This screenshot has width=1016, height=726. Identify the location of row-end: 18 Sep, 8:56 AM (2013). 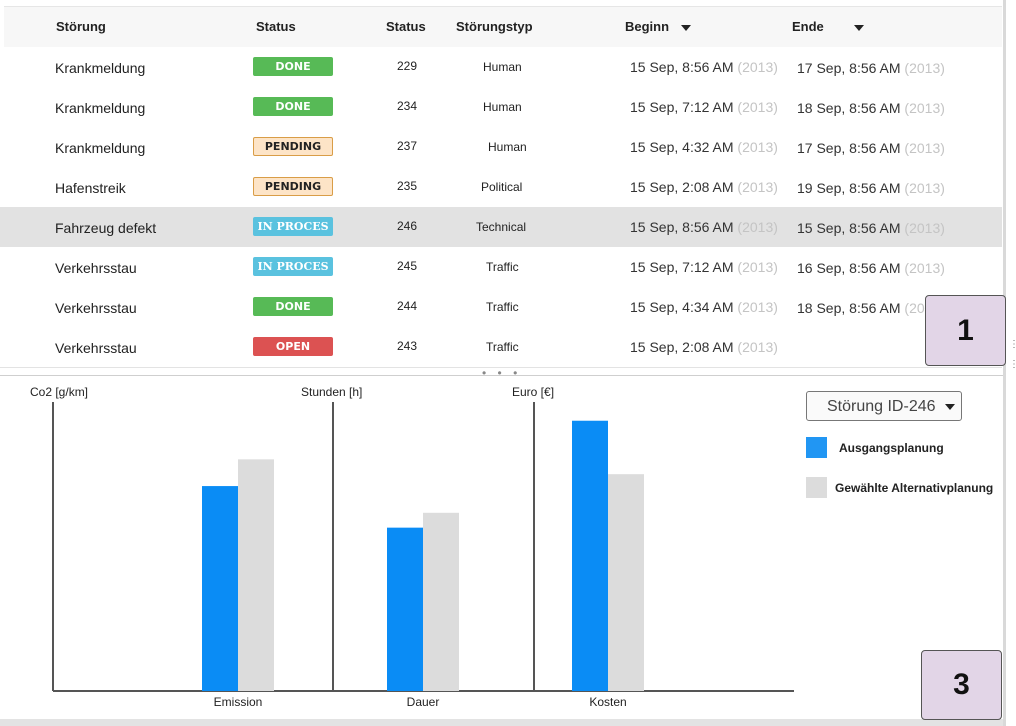
(871, 108).